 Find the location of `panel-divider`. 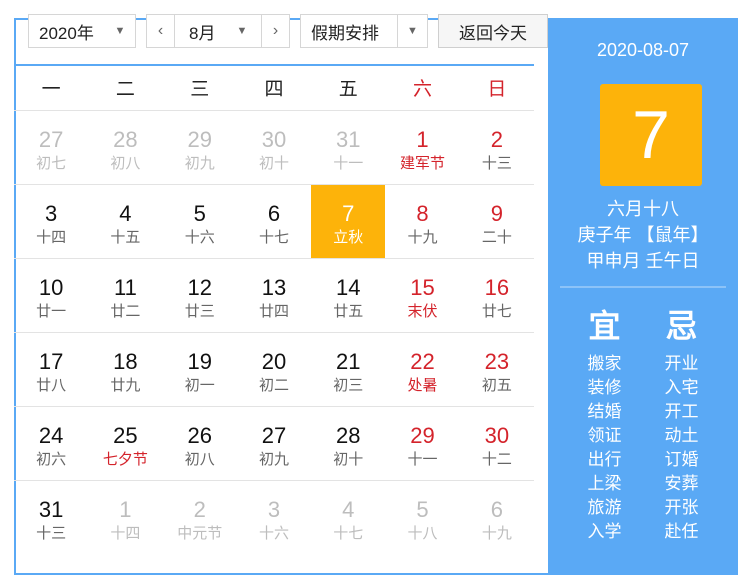

panel-divider is located at coordinates (643, 287).